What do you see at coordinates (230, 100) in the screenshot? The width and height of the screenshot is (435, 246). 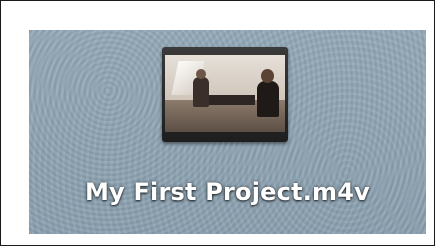 I see `thumbnail-desk` at bounding box center [230, 100].